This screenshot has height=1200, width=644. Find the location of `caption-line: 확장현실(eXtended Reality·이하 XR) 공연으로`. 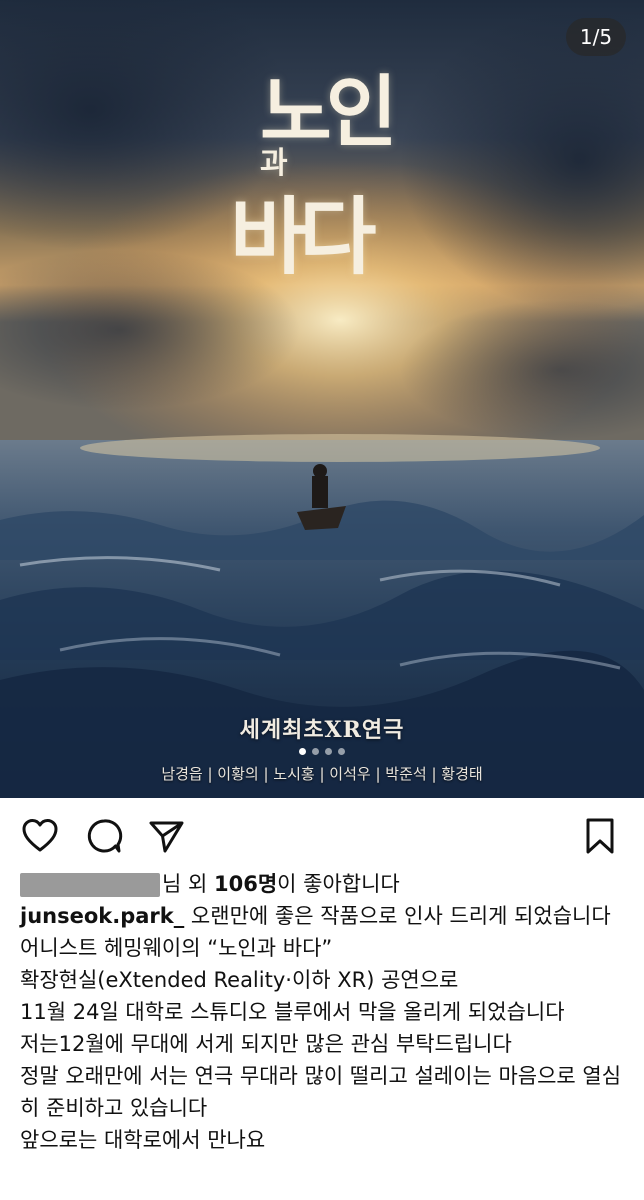

caption-line: 확장현실(eXtended Reality·이하 XR) 공연으로 is located at coordinates (239, 980).